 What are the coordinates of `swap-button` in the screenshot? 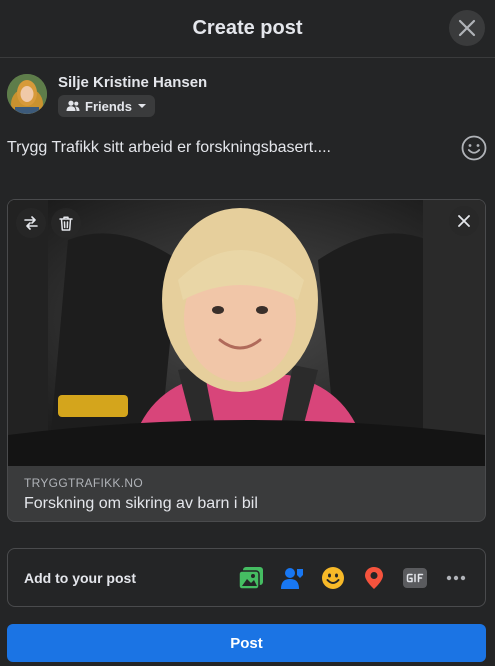 It's located at (31, 223).